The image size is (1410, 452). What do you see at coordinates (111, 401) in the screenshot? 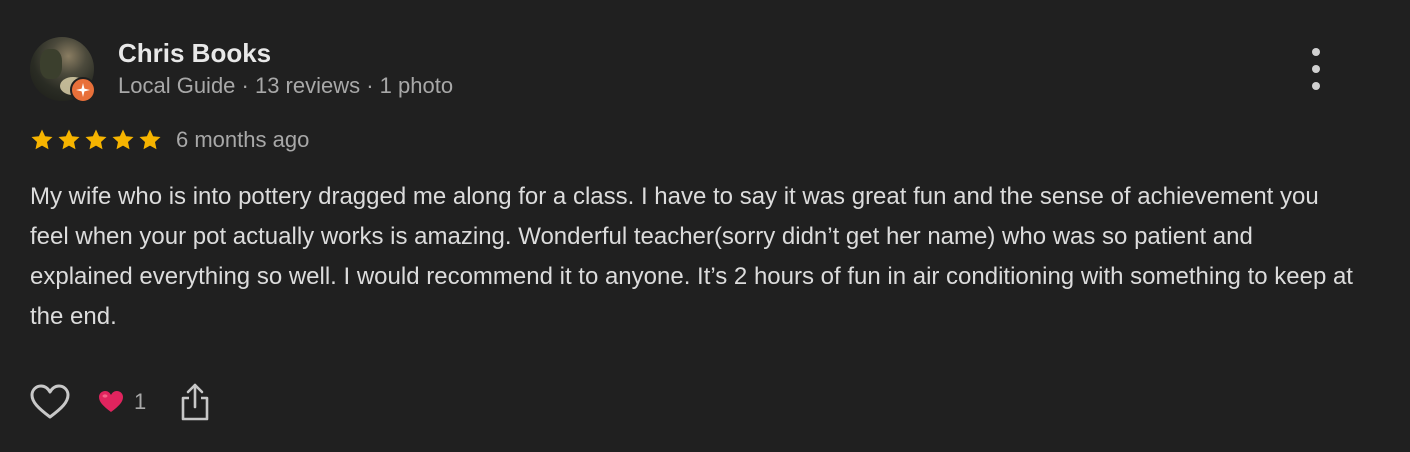
I see `red-heart-icon` at bounding box center [111, 401].